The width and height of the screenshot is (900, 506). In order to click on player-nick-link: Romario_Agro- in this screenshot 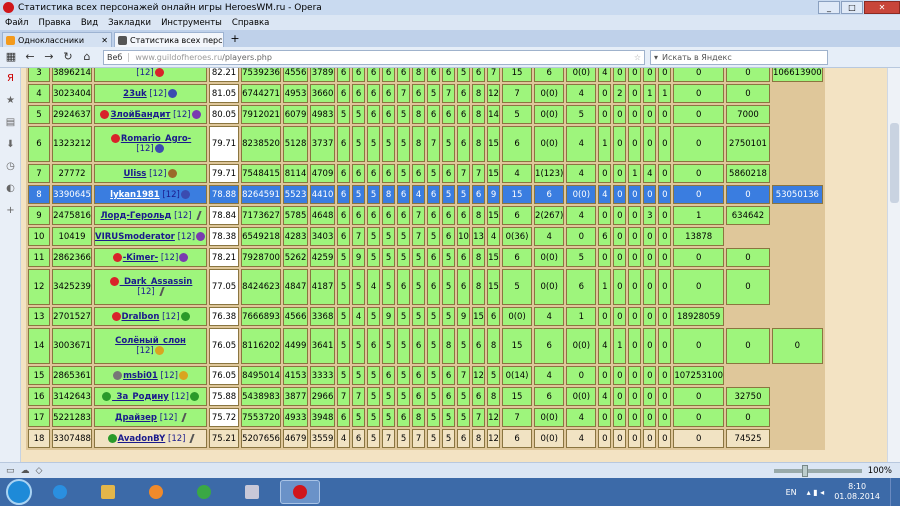, I will do `click(156, 139)`.